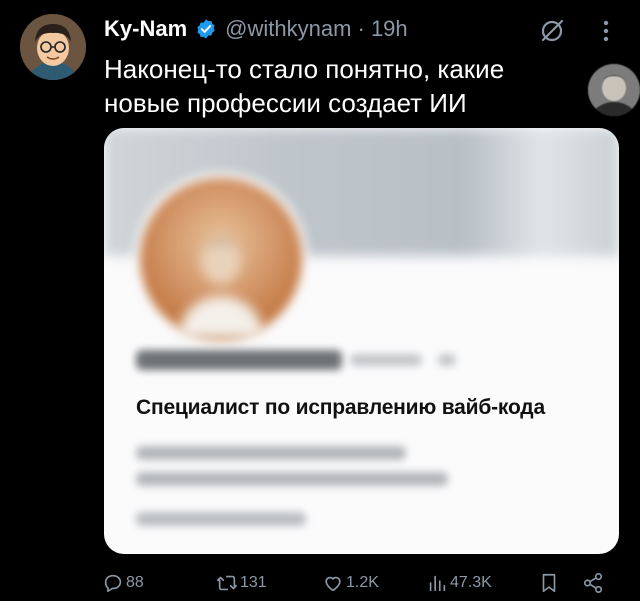  Describe the element at coordinates (113, 583) in the screenshot. I see `reply-icon` at that location.